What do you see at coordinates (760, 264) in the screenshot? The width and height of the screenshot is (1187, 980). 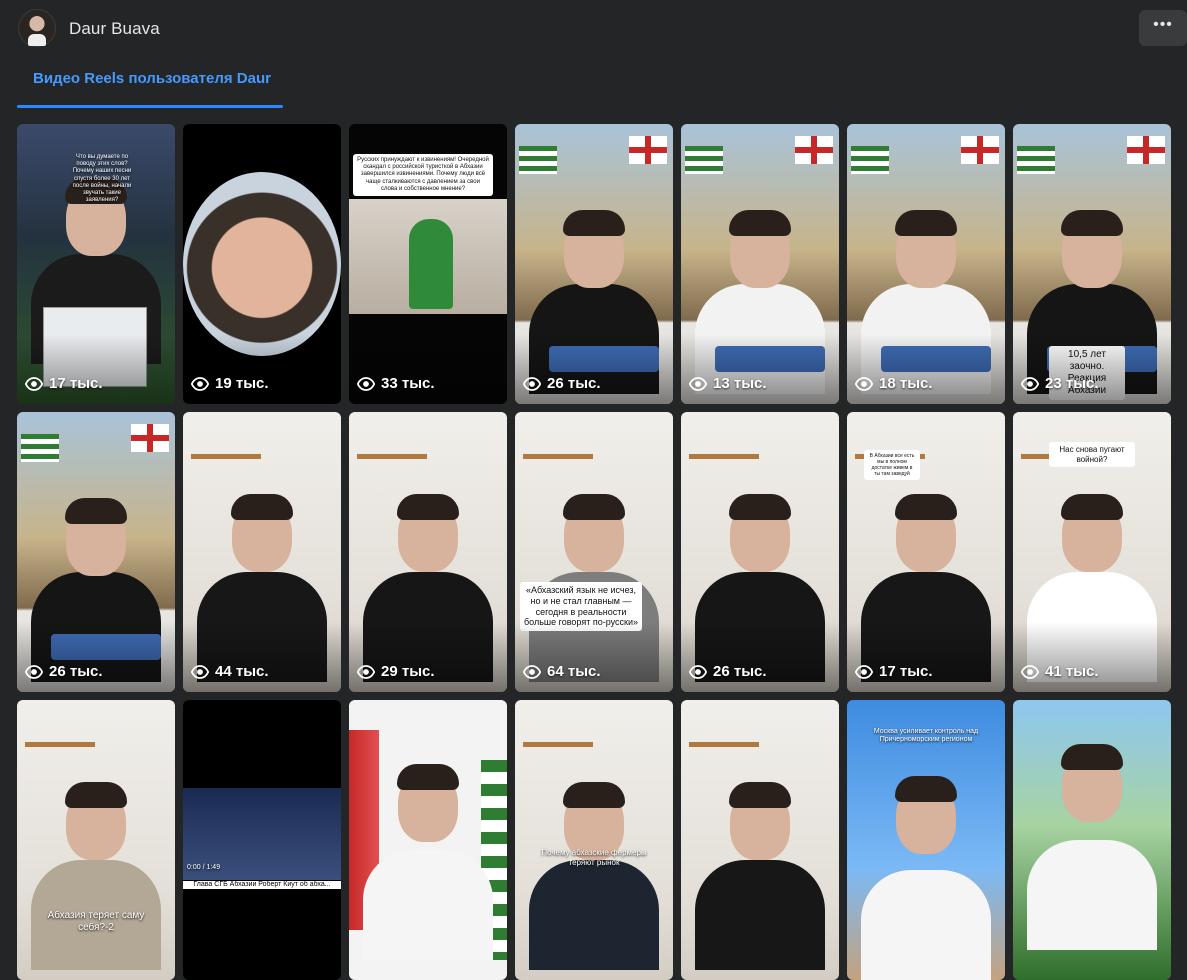 I see `reel-tile: 13 тыс.` at bounding box center [760, 264].